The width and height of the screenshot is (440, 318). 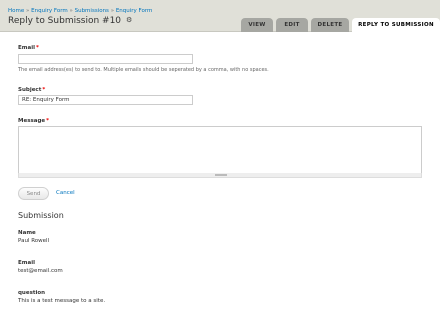 I want to click on tab-view: VIEW, so click(x=257, y=25).